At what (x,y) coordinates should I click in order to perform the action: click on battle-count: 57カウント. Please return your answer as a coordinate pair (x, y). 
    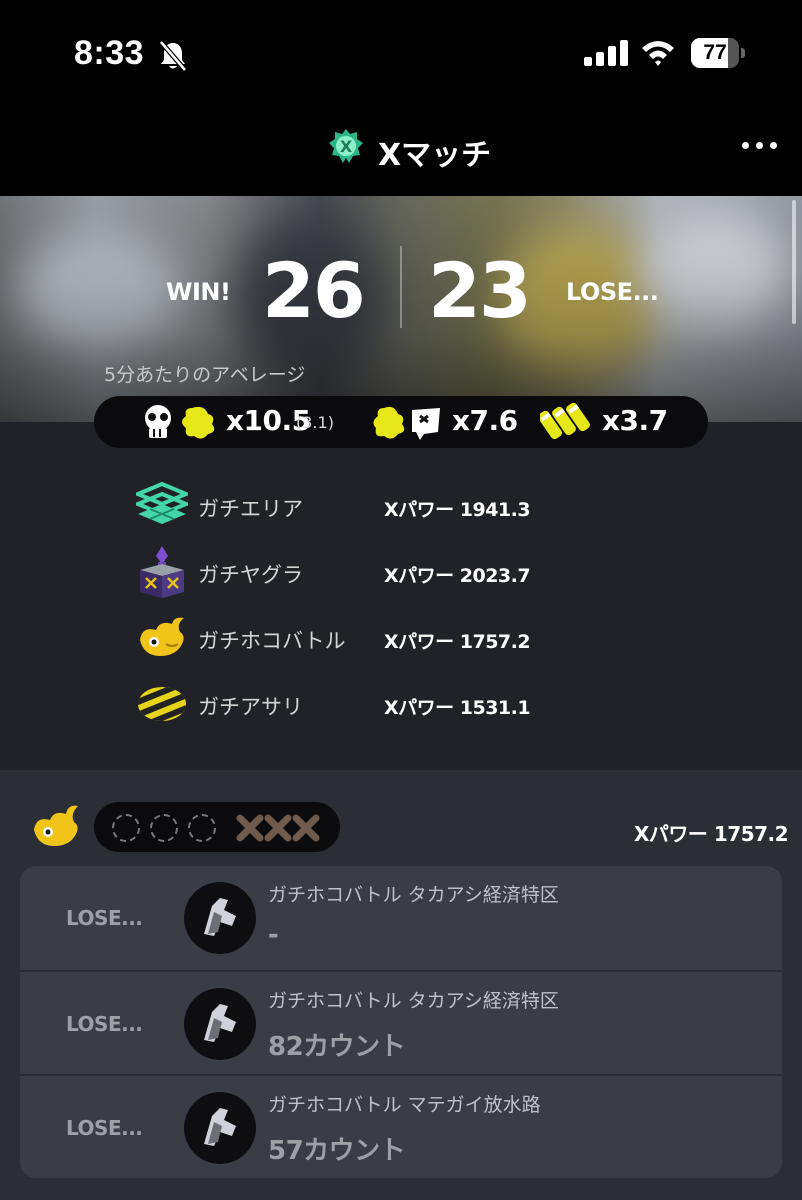
    Looking at the image, I should click on (337, 1151).